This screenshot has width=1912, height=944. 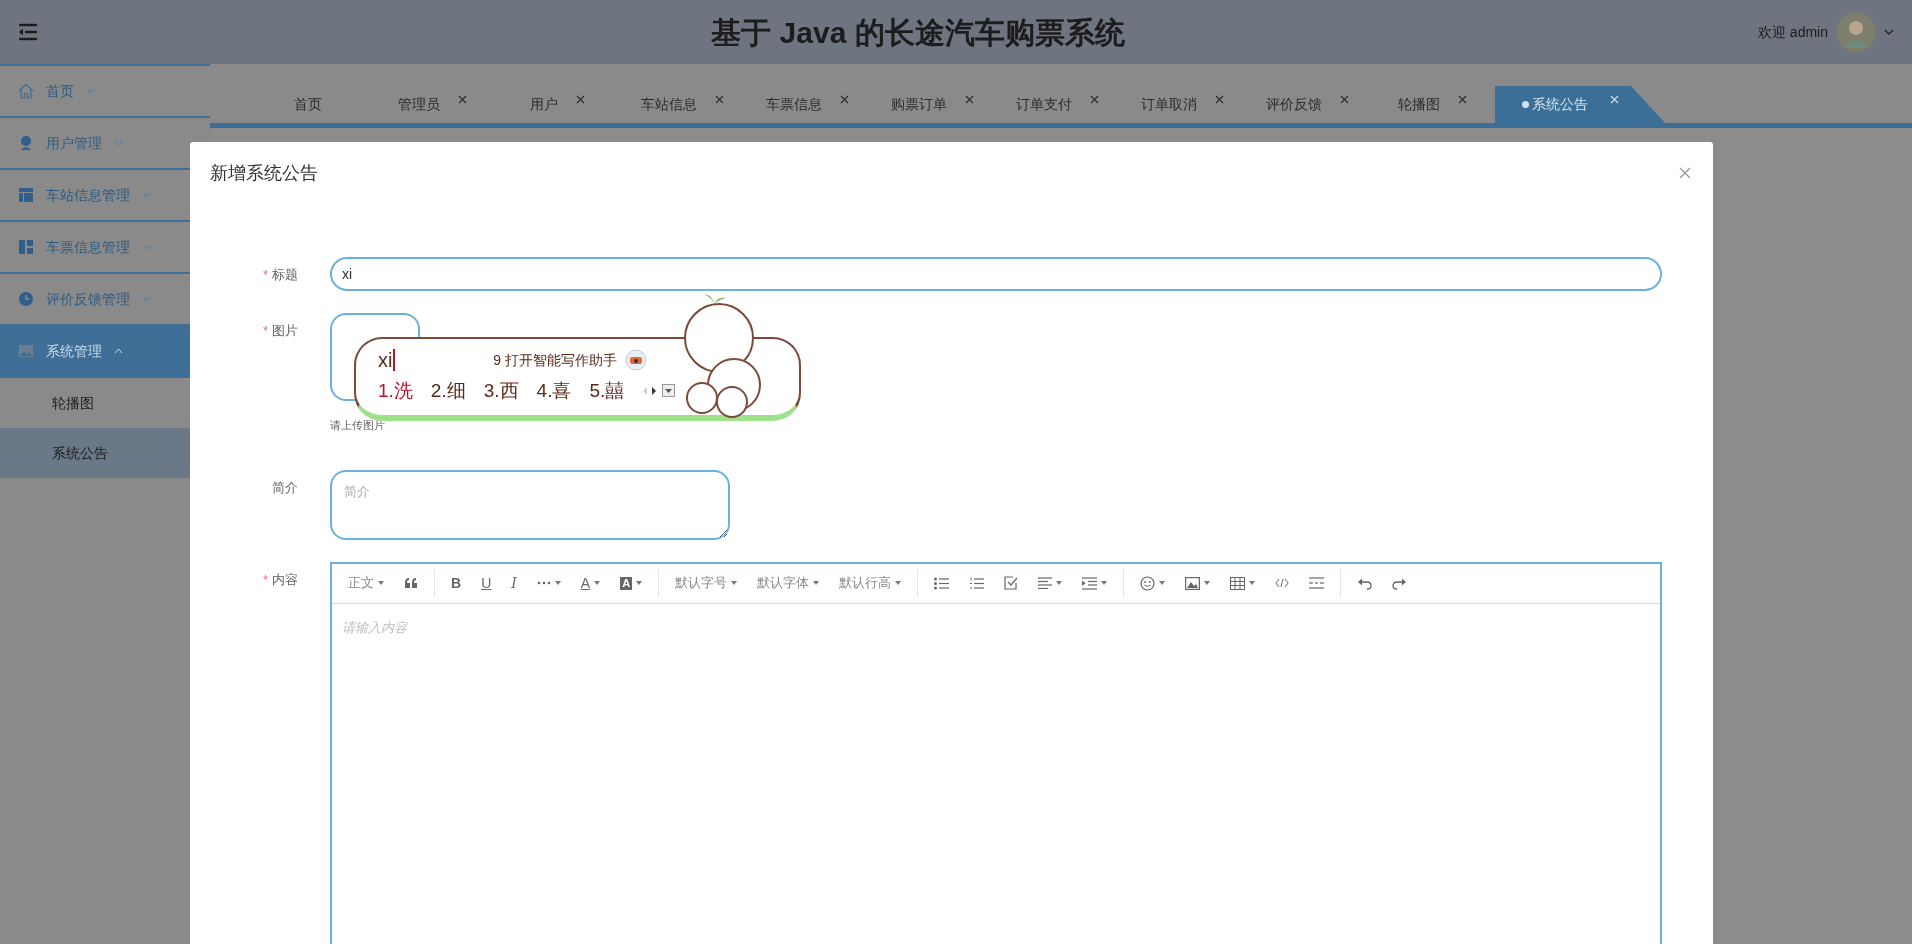 What do you see at coordinates (1365, 583) in the screenshot?
I see `undo-icon` at bounding box center [1365, 583].